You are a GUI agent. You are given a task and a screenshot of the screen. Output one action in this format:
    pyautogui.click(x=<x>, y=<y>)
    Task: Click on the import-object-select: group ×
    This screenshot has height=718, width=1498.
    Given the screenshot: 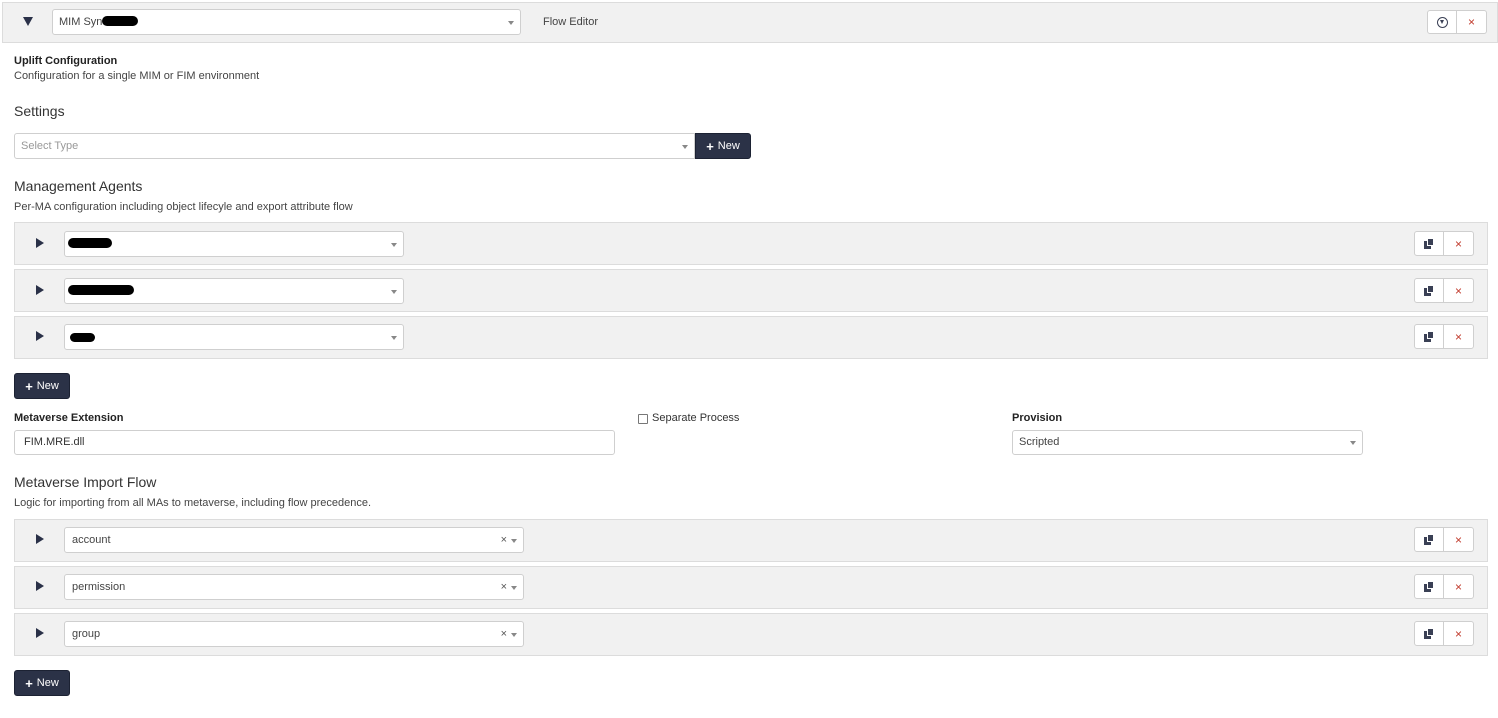 What is the action you would take?
    pyautogui.click(x=294, y=634)
    